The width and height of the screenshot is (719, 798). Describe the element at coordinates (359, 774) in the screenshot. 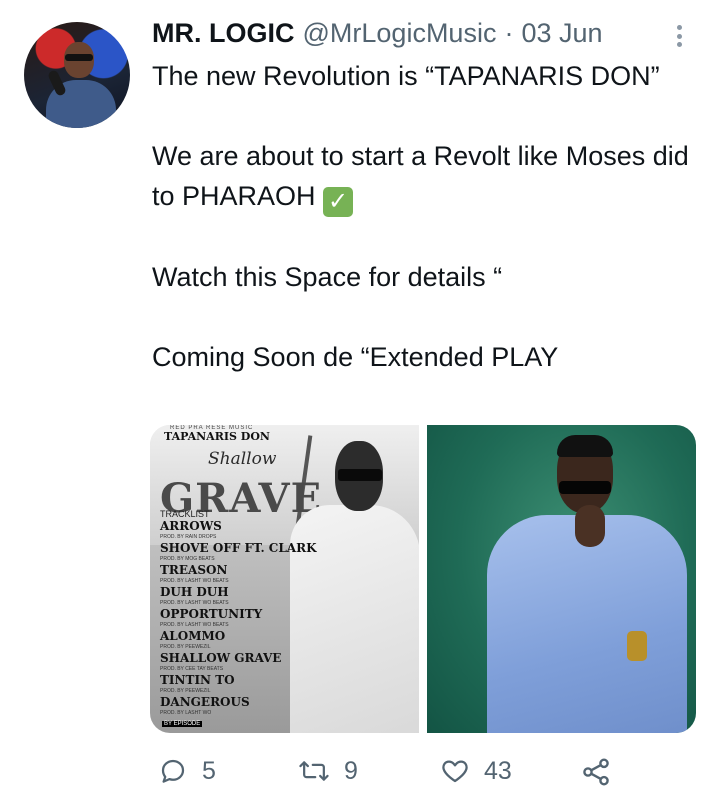

I see `tweet-actions: 5 9 43` at that location.